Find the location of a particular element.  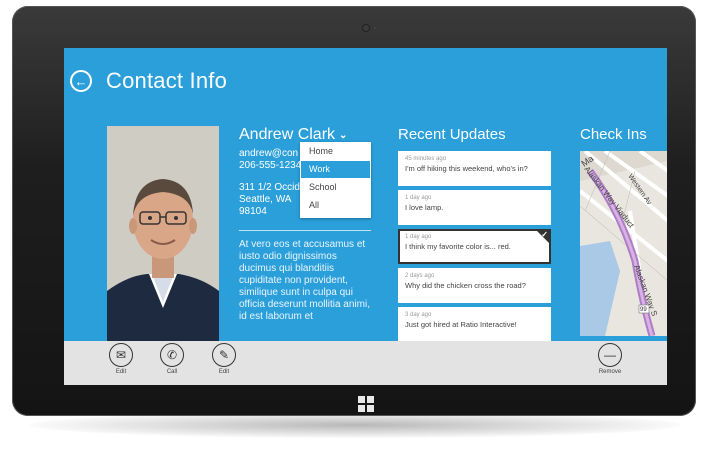

dropdown-item-work: Work is located at coordinates (335, 169).